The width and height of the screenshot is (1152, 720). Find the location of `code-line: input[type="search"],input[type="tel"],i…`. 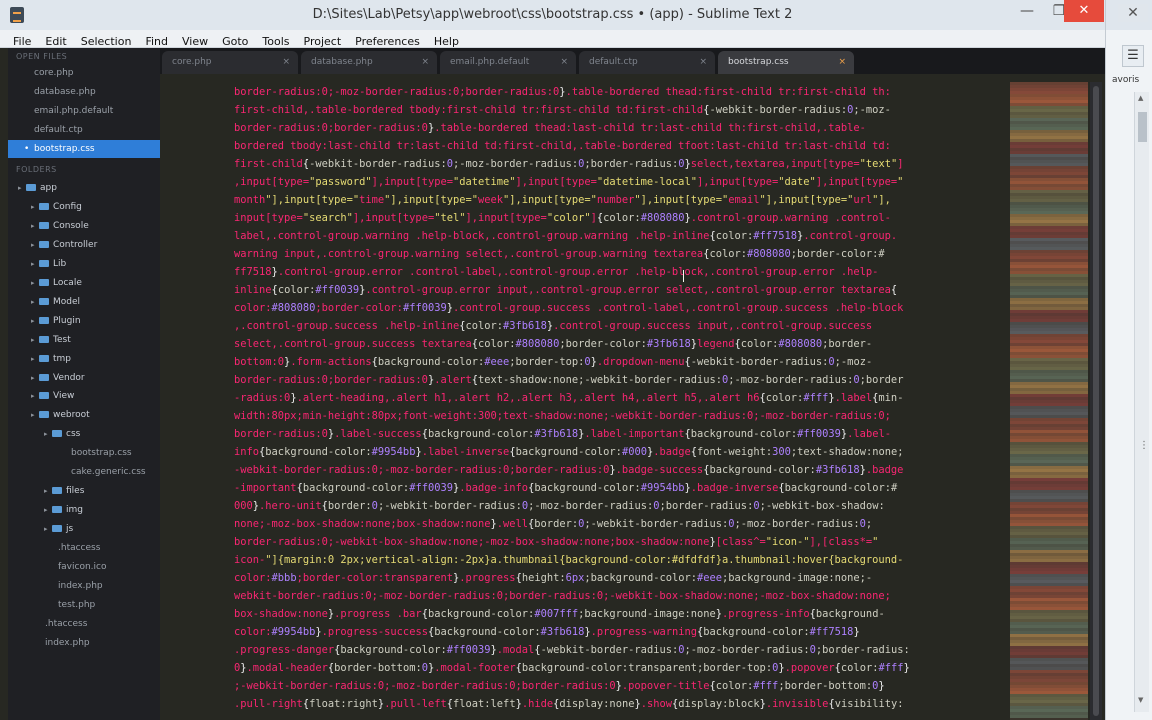

code-line: input[type="search"],input[type="tel"],i… is located at coordinates (619, 218).